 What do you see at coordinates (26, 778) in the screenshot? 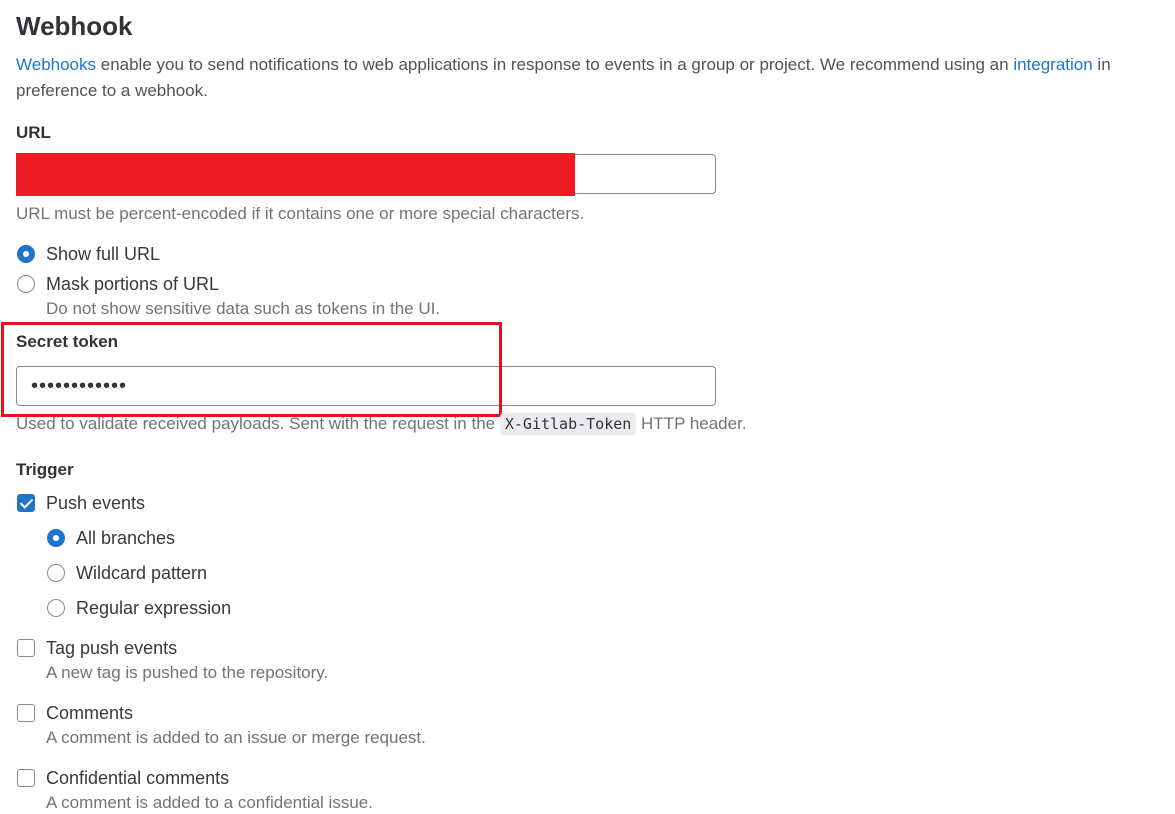
I see `confidential-comments-checkbox` at bounding box center [26, 778].